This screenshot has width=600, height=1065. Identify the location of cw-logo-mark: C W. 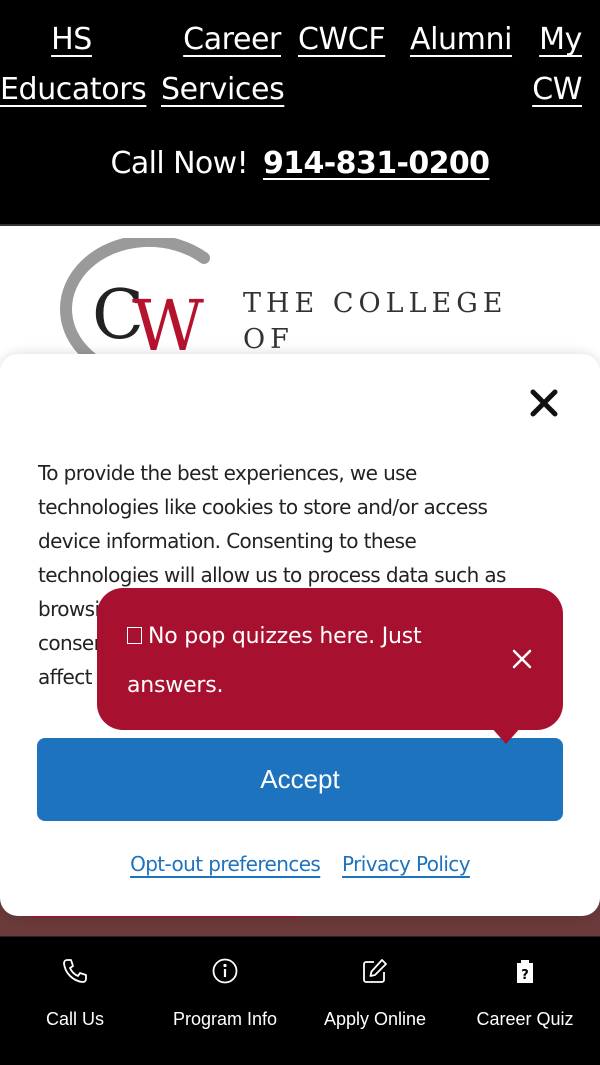
(135, 302).